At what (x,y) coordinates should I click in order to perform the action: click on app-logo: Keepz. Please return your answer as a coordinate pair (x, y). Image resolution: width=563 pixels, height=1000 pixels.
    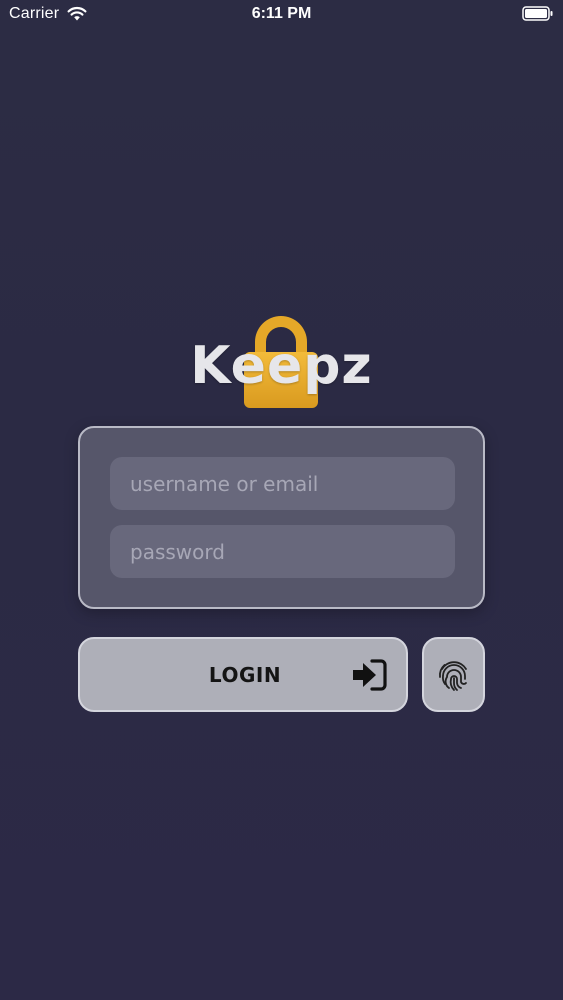
    Looking at the image, I should click on (281, 357).